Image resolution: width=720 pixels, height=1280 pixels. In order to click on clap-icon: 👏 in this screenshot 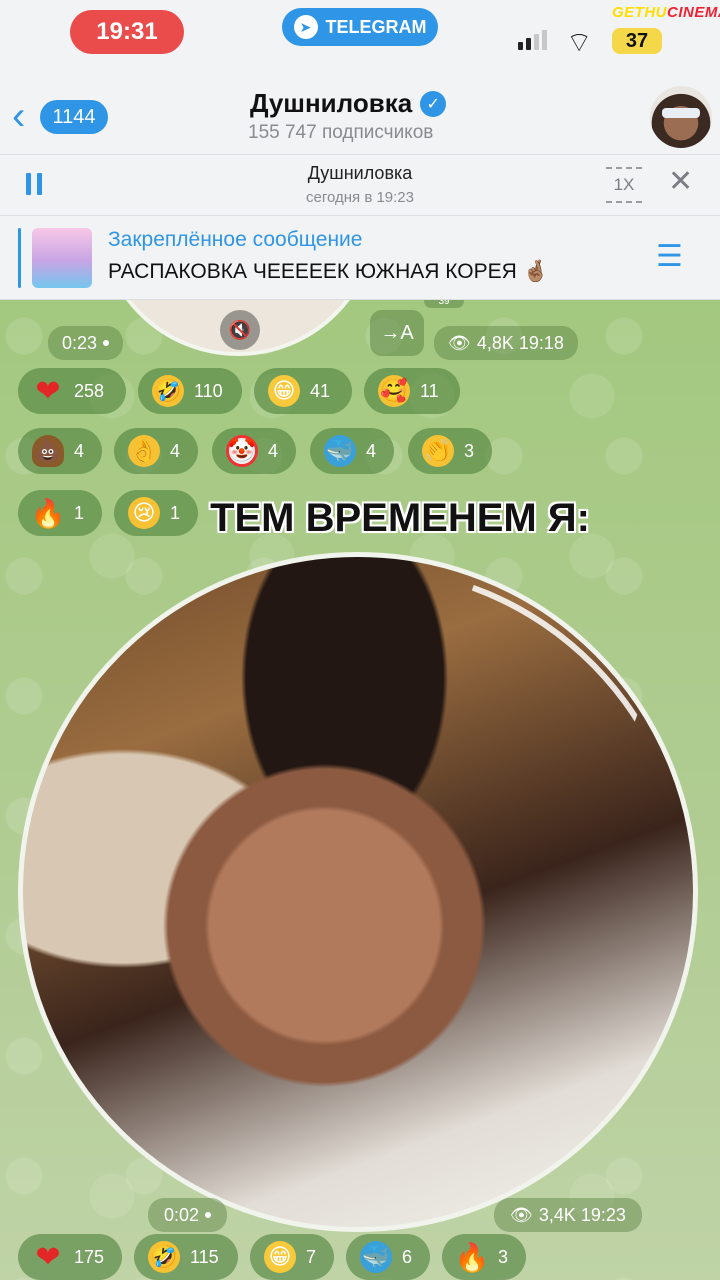, I will do `click(438, 451)`.